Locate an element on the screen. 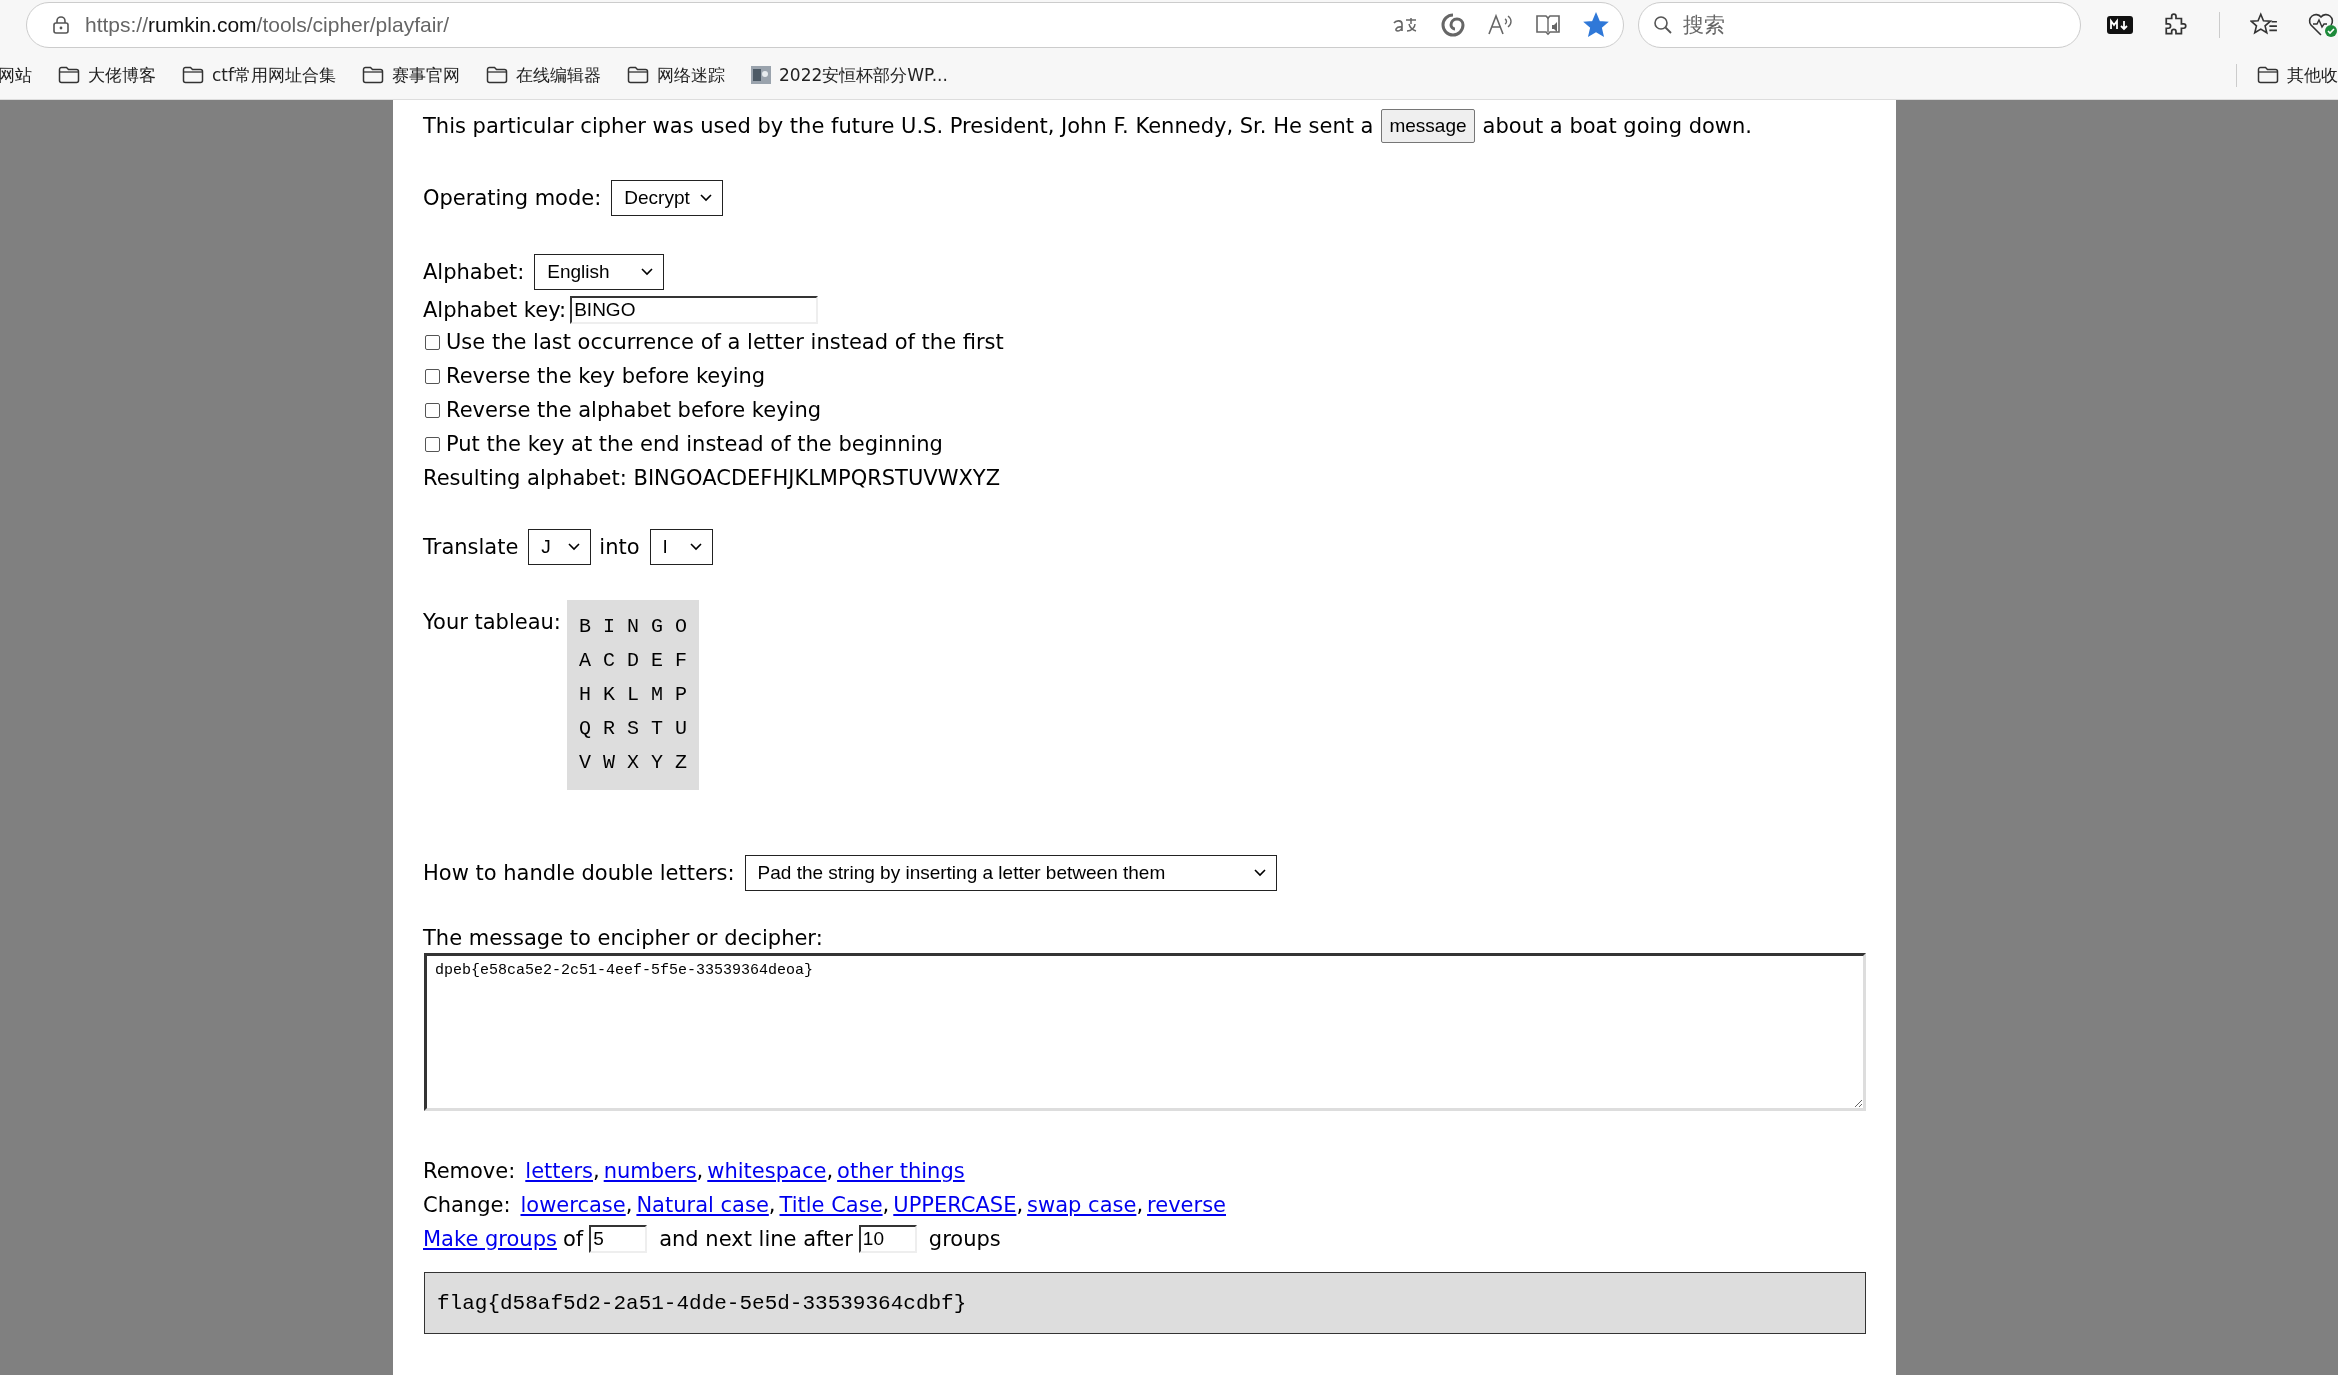 This screenshot has height=1375, width=2338. group-size-field: 5 is located at coordinates (618, 1239).